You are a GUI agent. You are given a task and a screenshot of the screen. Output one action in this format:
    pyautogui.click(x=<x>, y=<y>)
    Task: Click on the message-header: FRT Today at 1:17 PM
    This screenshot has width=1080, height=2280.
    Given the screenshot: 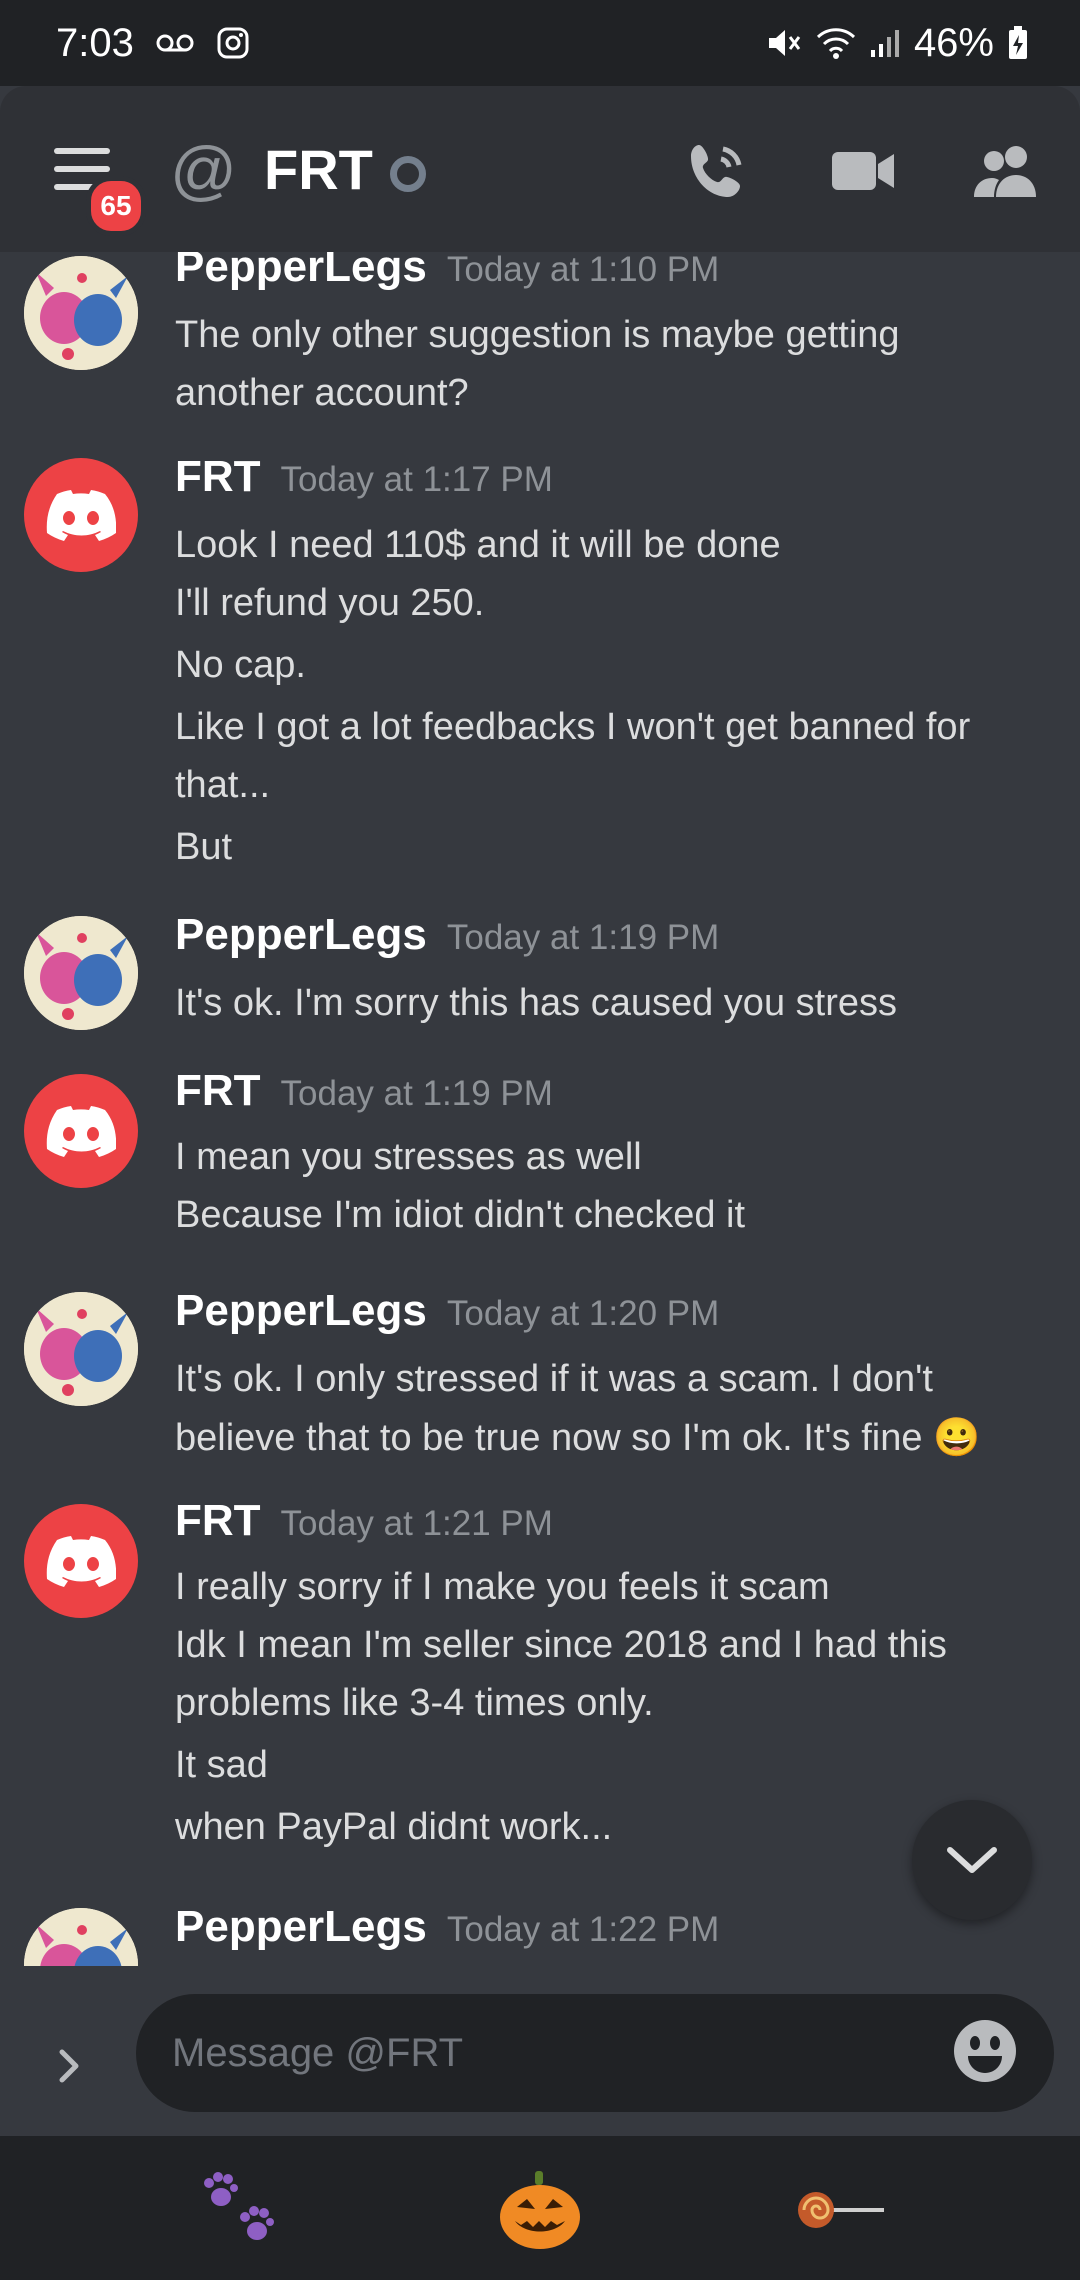 What is the action you would take?
    pyautogui.click(x=364, y=477)
    